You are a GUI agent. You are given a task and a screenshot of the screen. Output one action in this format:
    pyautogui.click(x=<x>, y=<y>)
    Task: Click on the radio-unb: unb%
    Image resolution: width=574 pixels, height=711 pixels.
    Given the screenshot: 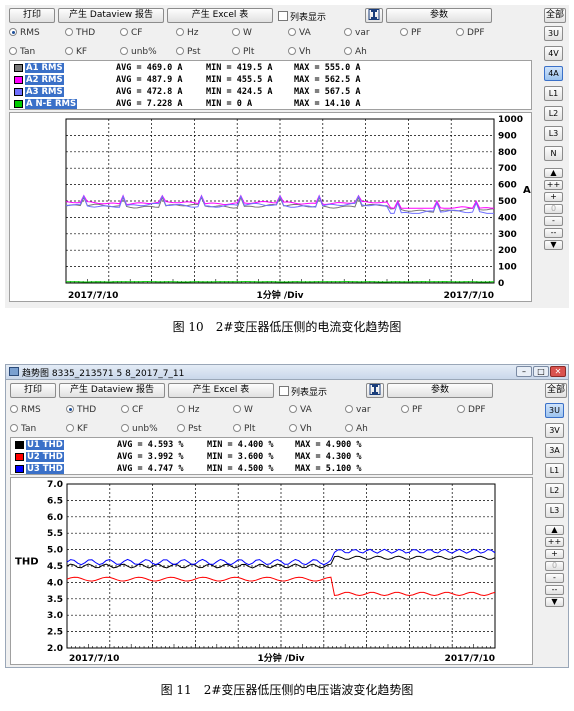 What is the action you would take?
    pyautogui.click(x=138, y=52)
    